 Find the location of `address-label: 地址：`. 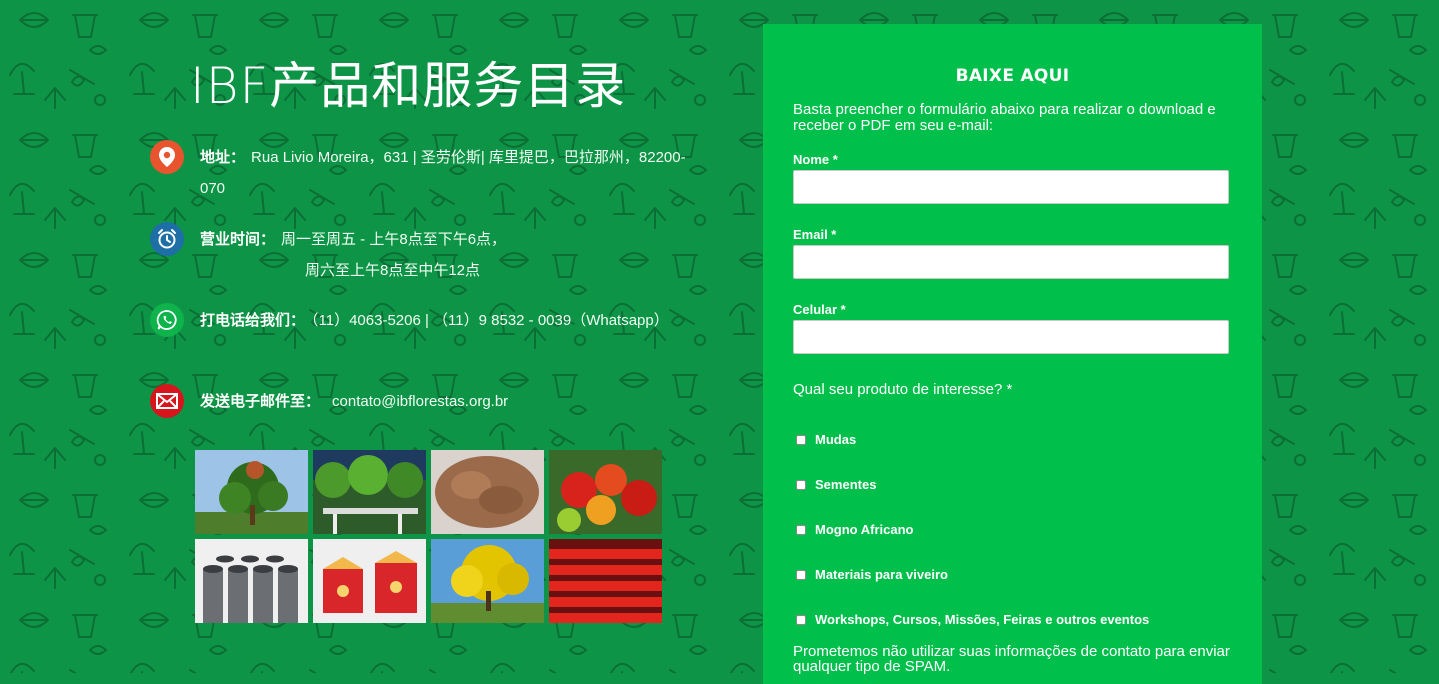

address-label: 地址： is located at coordinates (223, 157).